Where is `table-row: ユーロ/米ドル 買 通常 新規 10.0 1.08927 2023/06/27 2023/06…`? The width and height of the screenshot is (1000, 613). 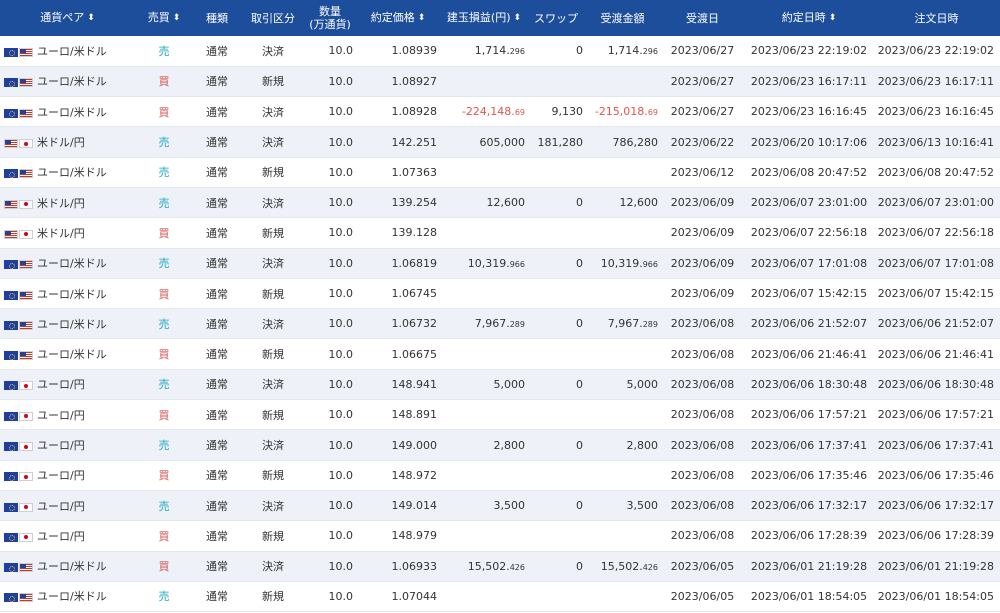
table-row: ユーロ/米ドル 買 通常 新規 10.0 1.08927 2023/06/27 2023/06… is located at coordinates (500, 81).